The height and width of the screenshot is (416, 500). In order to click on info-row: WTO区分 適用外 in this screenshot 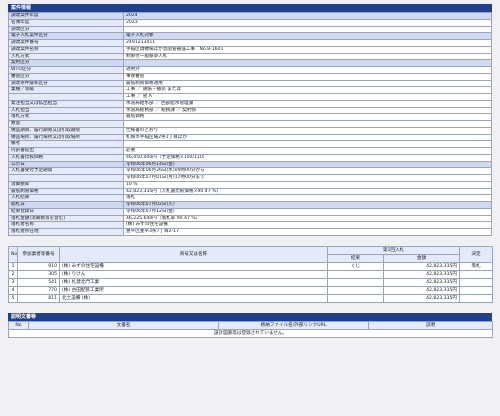, I will do `click(250, 70)`.